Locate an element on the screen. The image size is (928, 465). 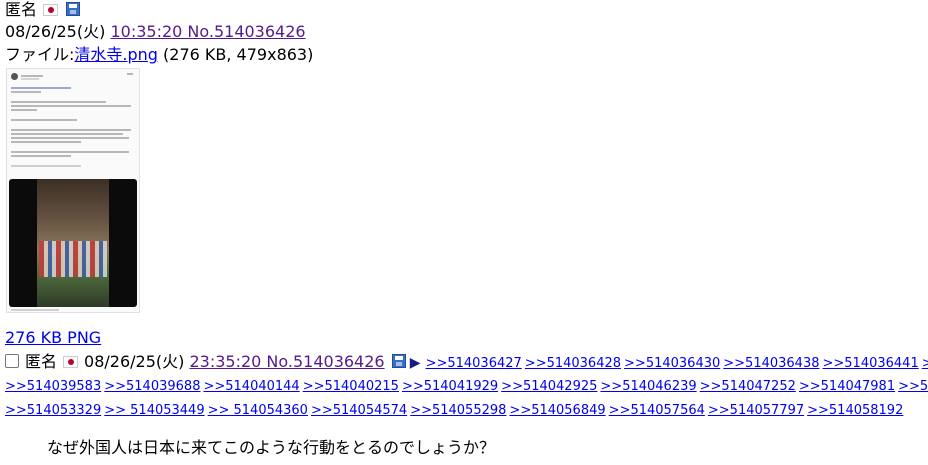
post-header: 匿名 is located at coordinates (43, 10).